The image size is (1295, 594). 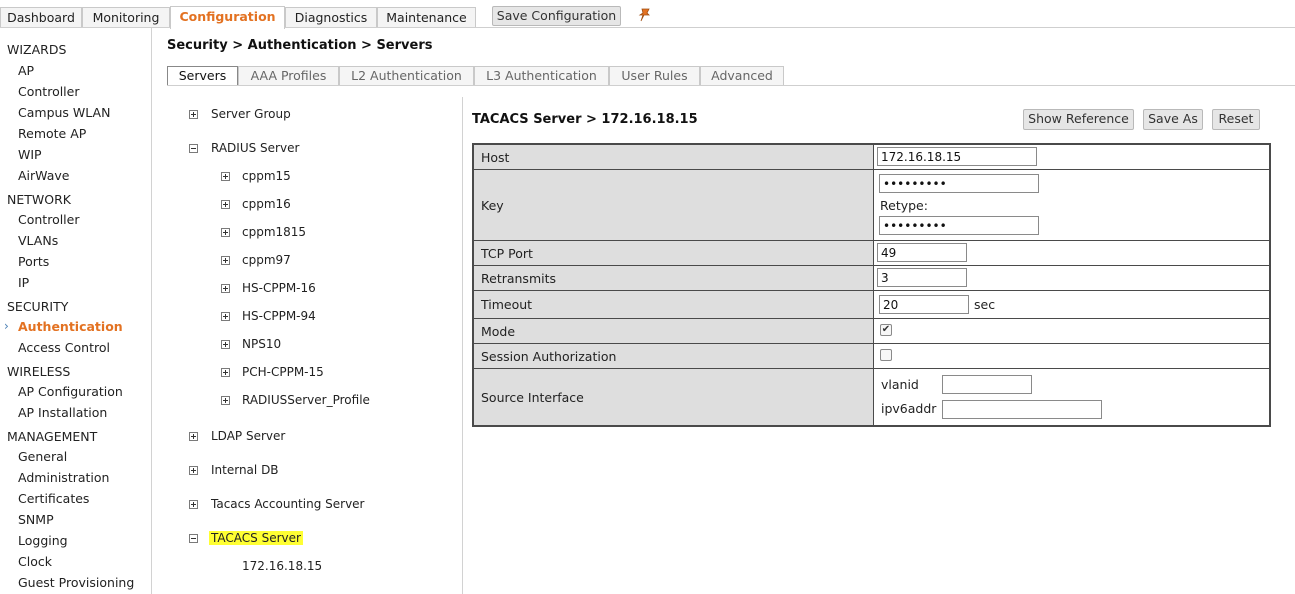 What do you see at coordinates (957, 156) in the screenshot?
I see `host-field` at bounding box center [957, 156].